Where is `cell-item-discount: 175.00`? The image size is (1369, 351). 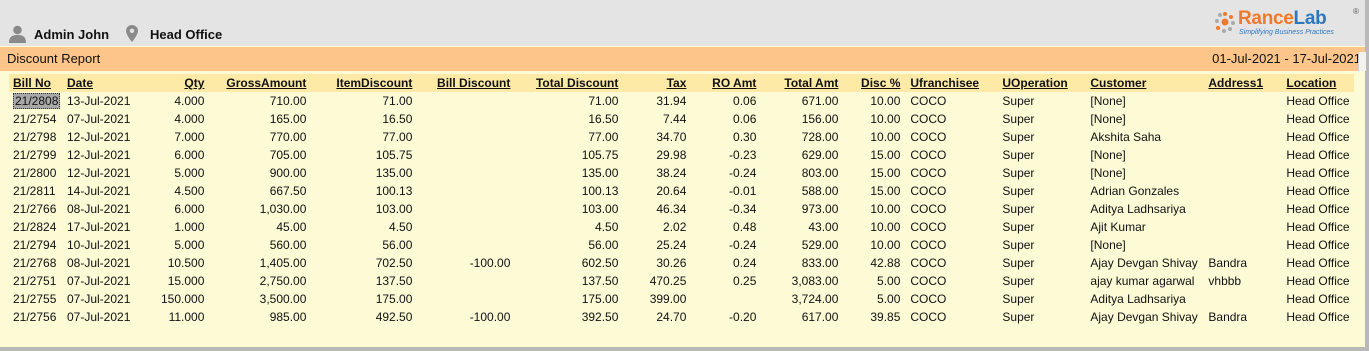 cell-item-discount: 175.00 is located at coordinates (365, 299).